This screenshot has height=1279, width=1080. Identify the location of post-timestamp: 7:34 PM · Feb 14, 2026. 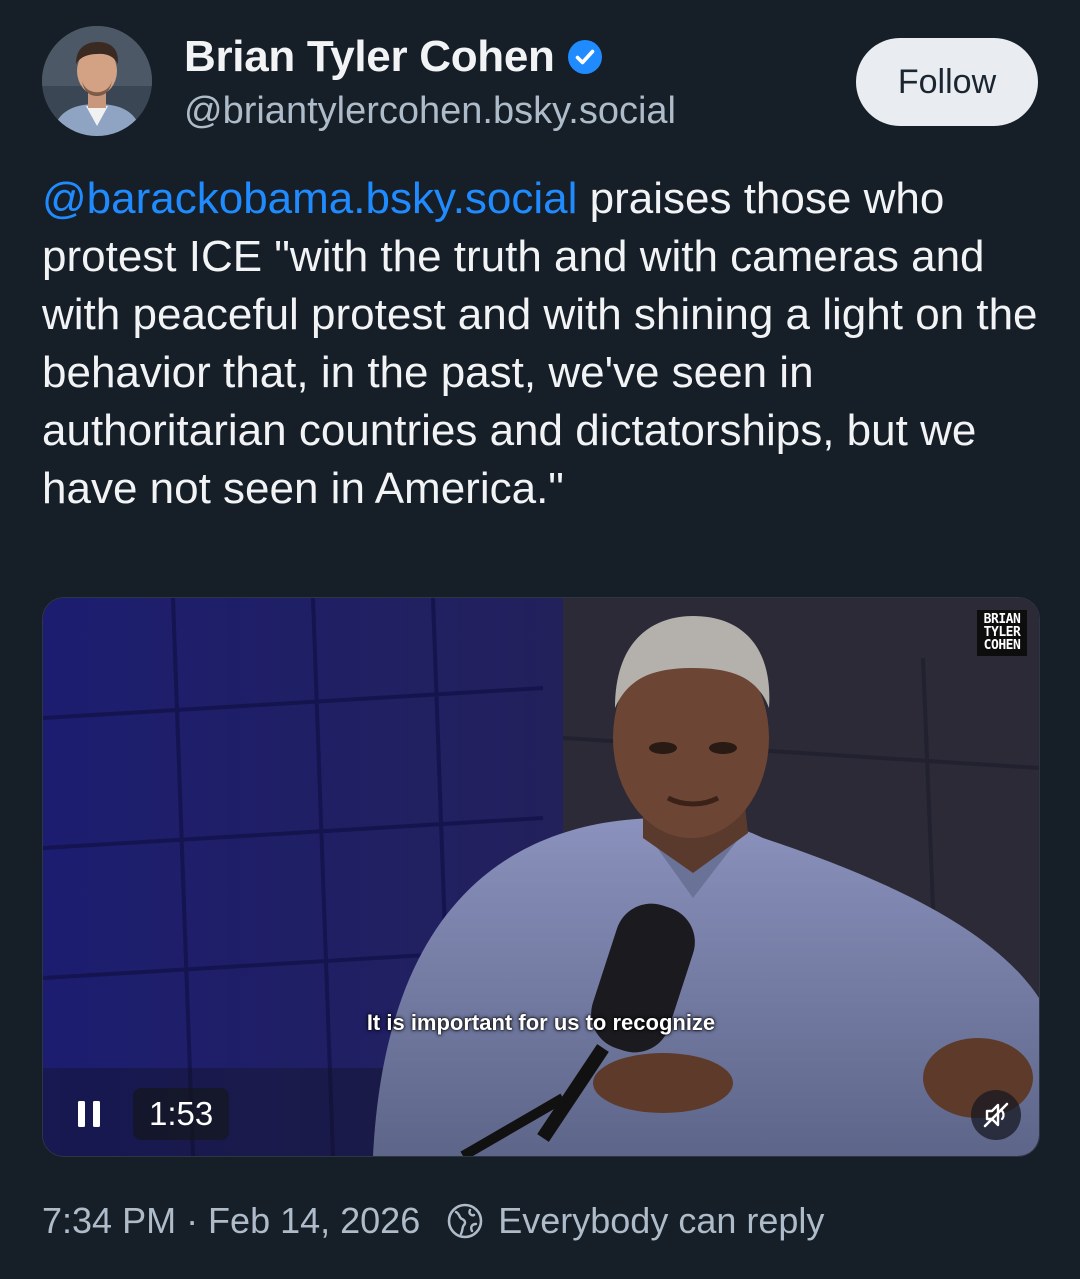
(231, 1221).